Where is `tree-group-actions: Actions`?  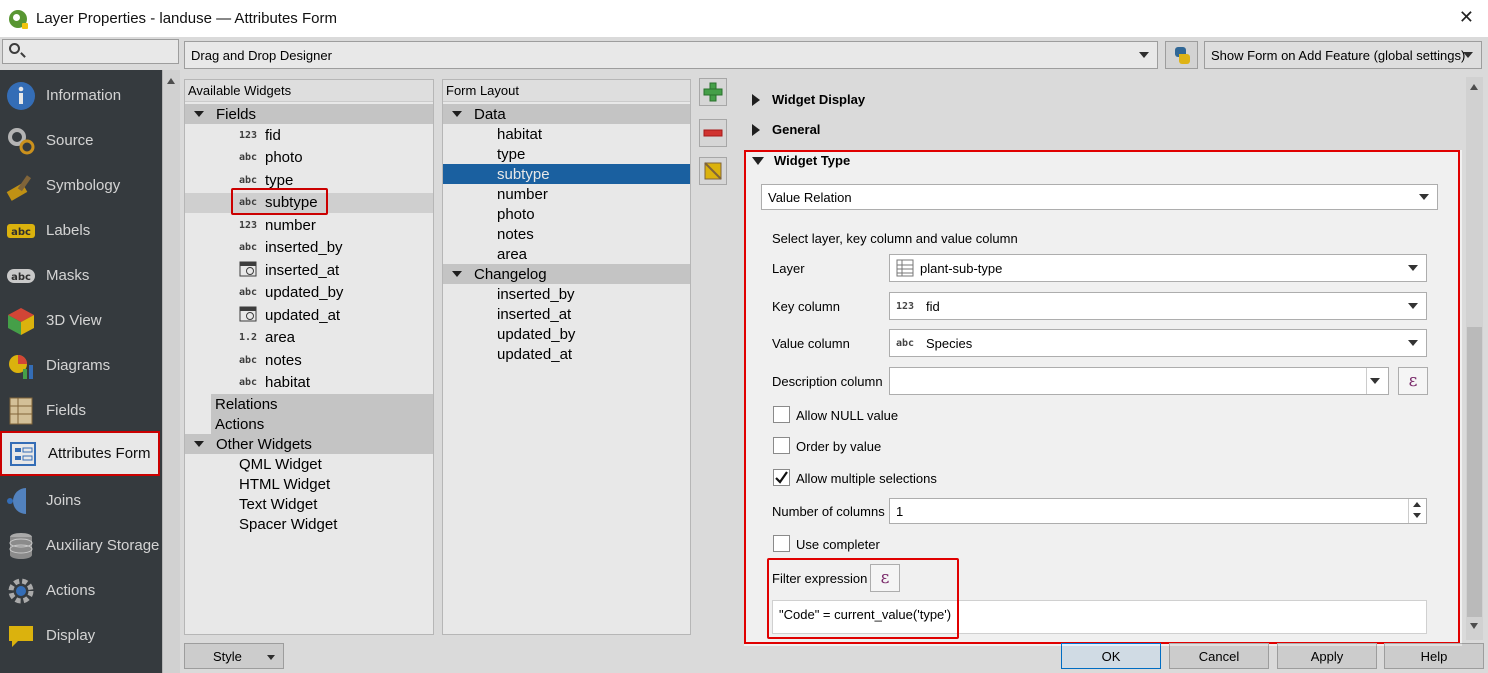
tree-group-actions: Actions is located at coordinates (322, 424).